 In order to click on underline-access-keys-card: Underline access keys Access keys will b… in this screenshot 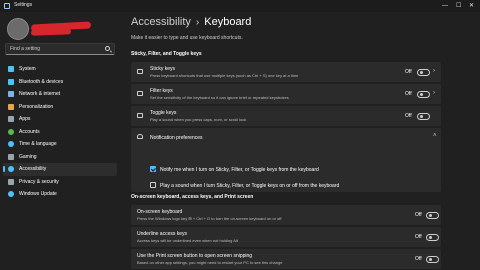, I will do `click(286, 237)`.